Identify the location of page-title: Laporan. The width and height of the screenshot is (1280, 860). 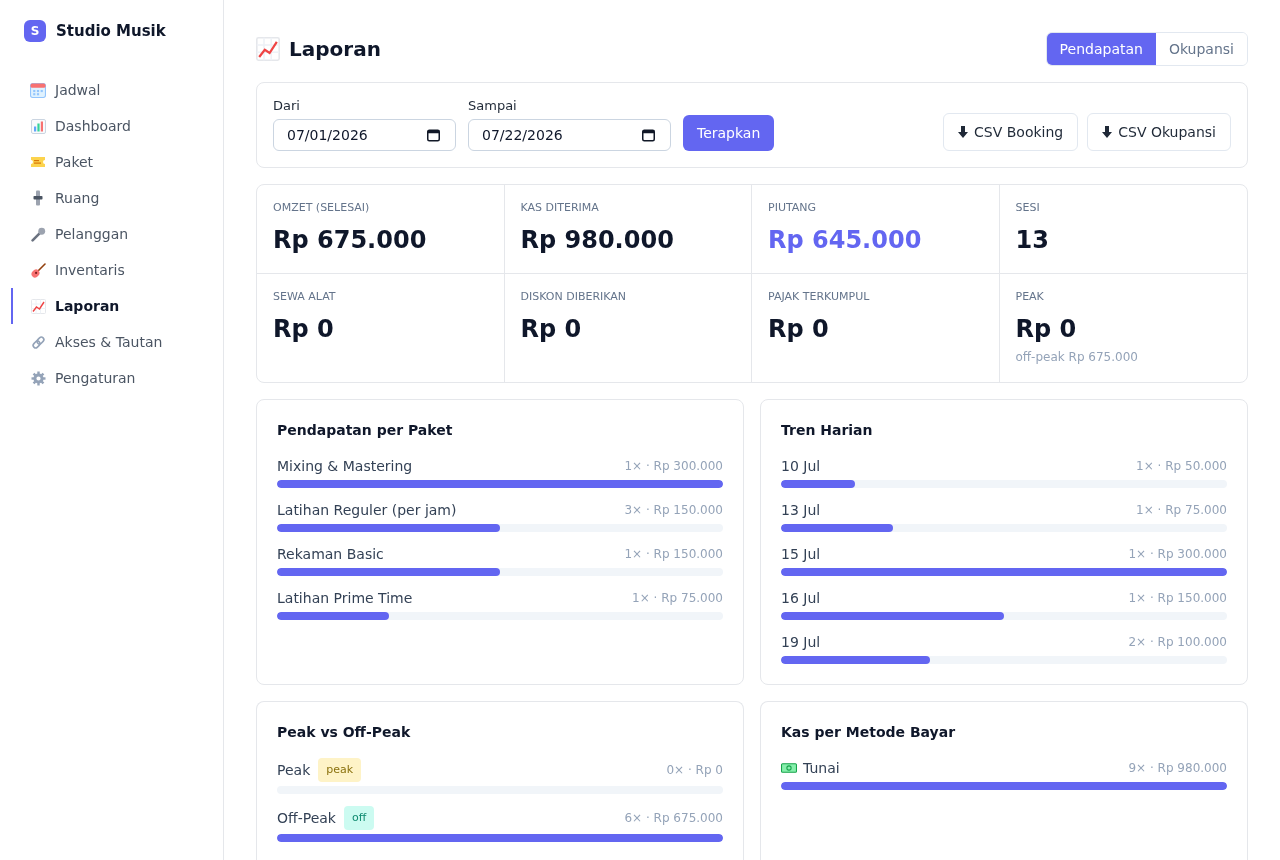
(335, 49).